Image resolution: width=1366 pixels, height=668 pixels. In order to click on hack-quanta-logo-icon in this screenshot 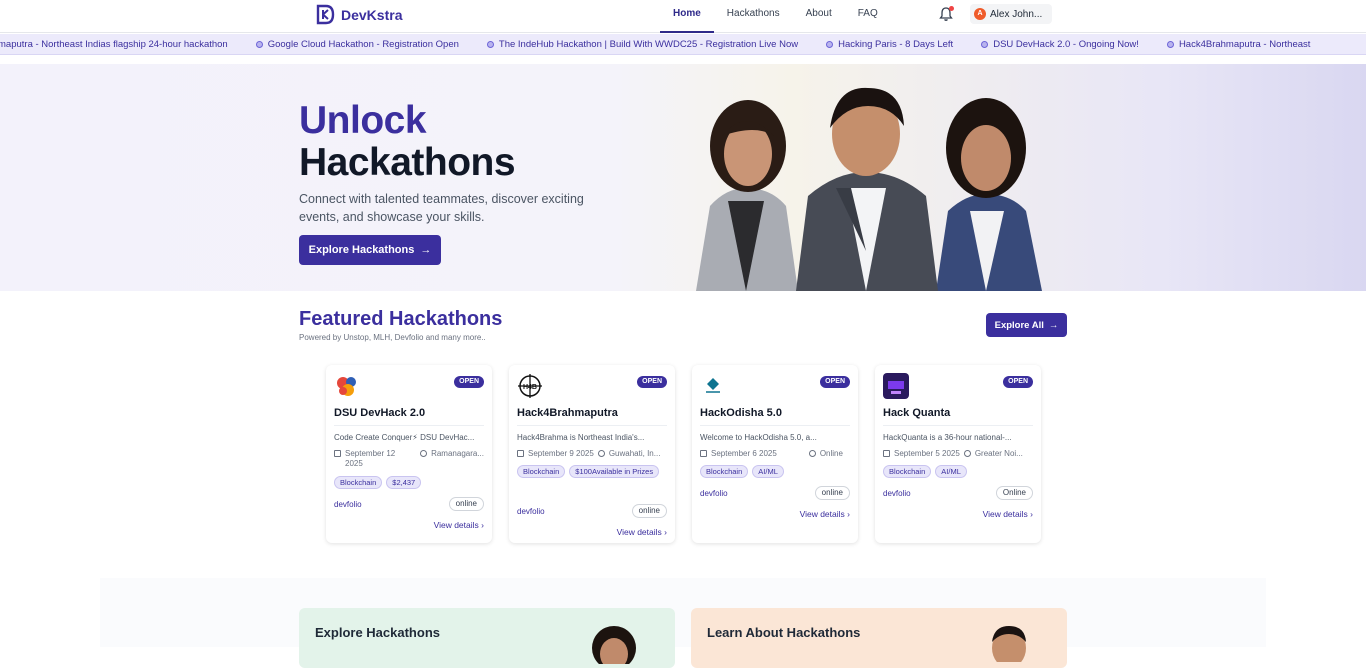, I will do `click(896, 386)`.